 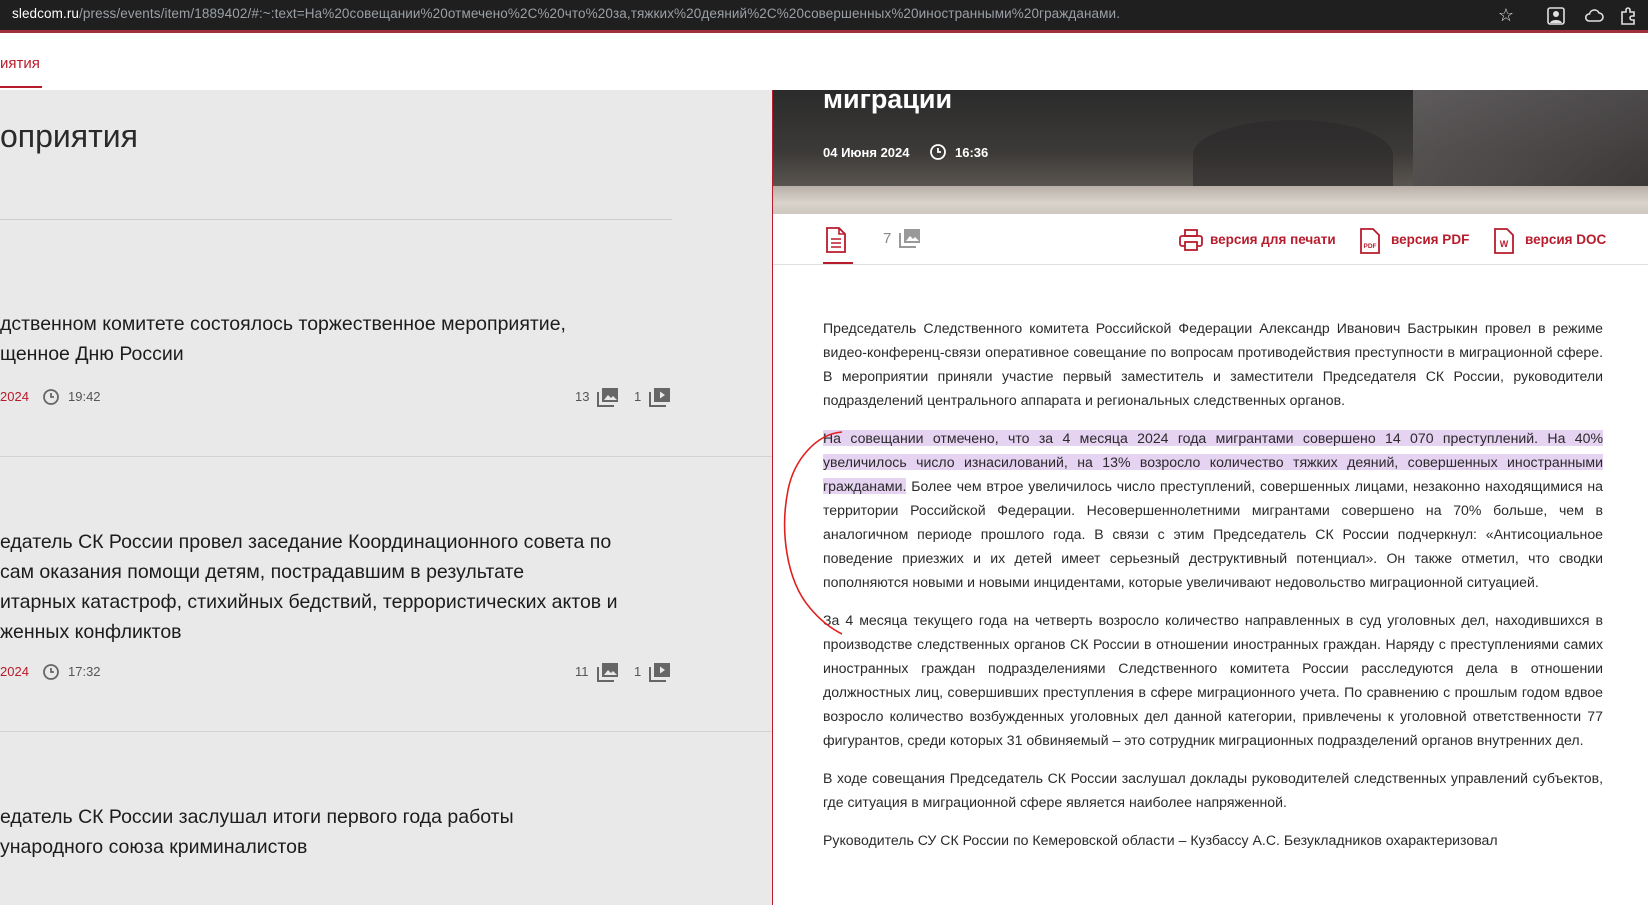 What do you see at coordinates (1506, 15) in the screenshot?
I see `bookmark-star-icon: ☆` at bounding box center [1506, 15].